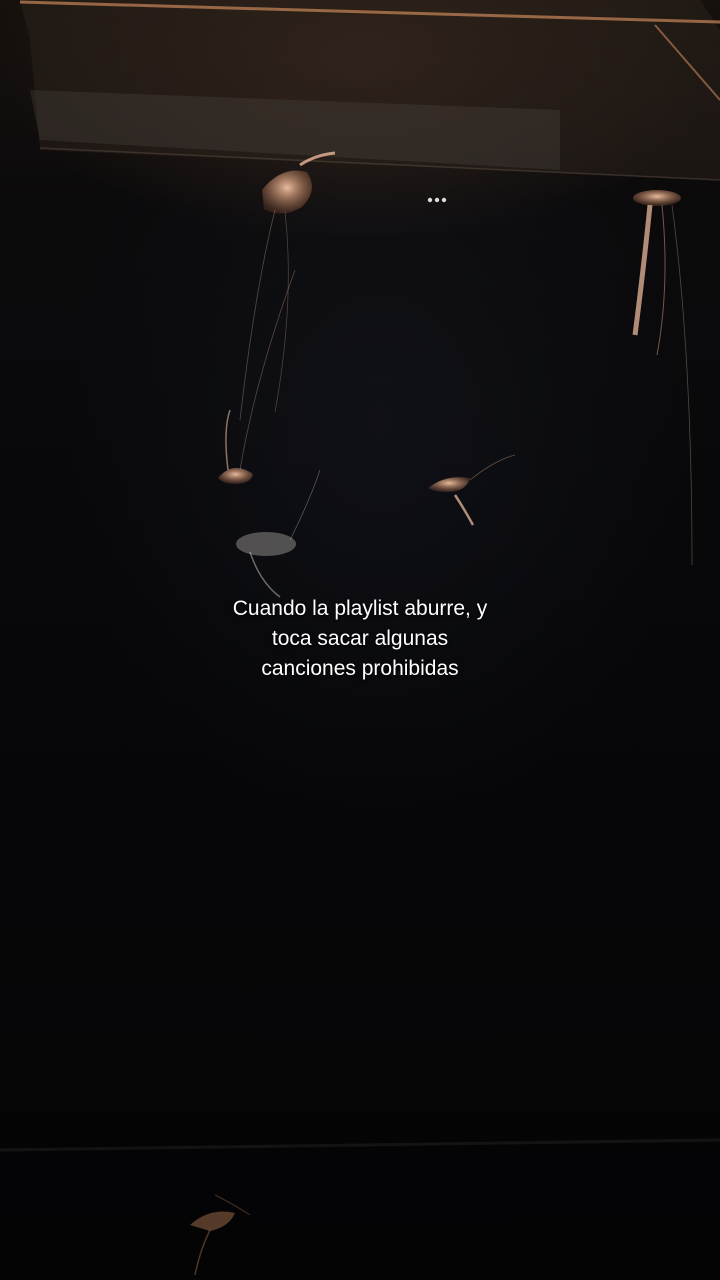 This screenshot has height=1280, width=720. I want to click on caption-line: canciones prohibidas, so click(360, 668).